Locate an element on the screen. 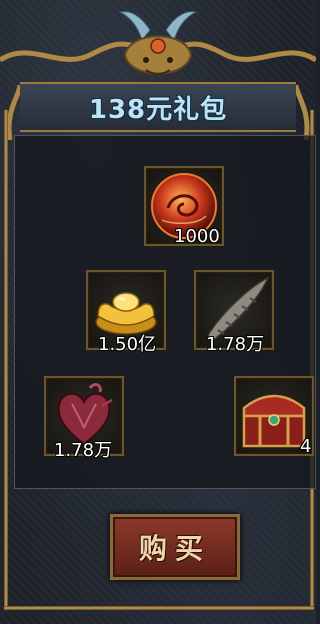  frame-bottom-border is located at coordinates (159, 608).